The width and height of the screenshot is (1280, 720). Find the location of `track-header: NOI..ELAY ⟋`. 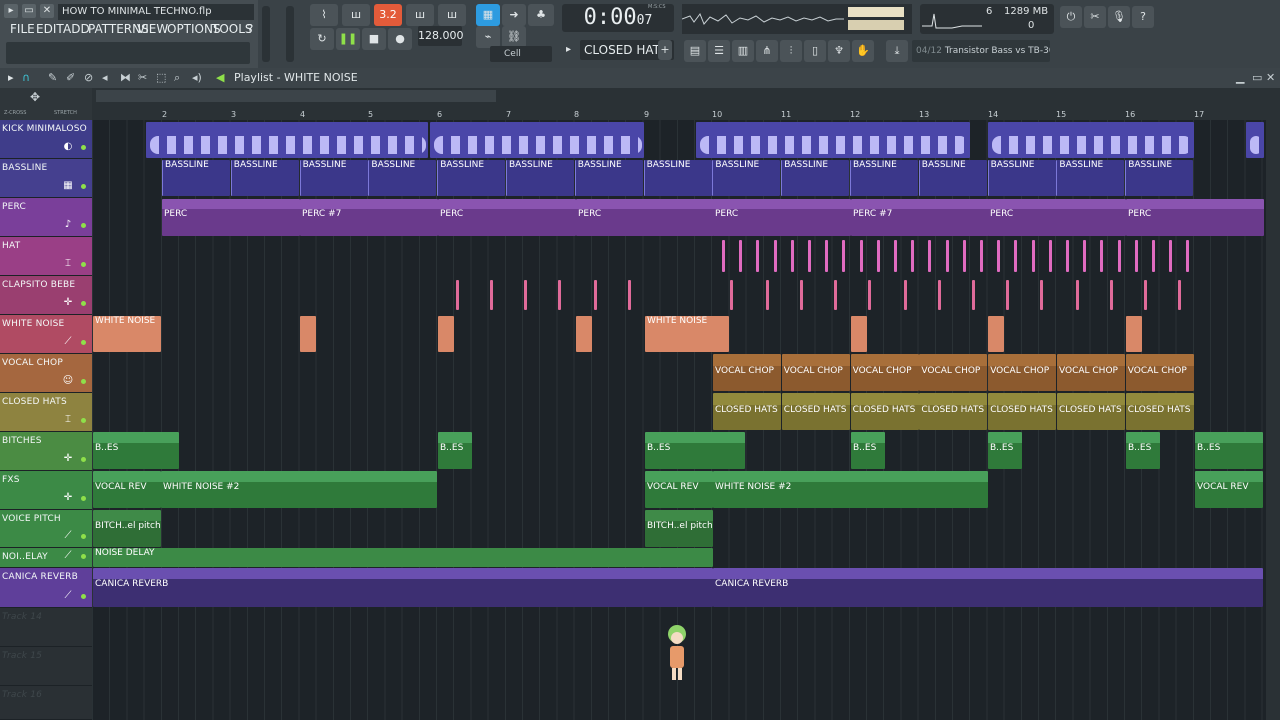

track-header: NOI..ELAY ⟋ is located at coordinates (46, 558).